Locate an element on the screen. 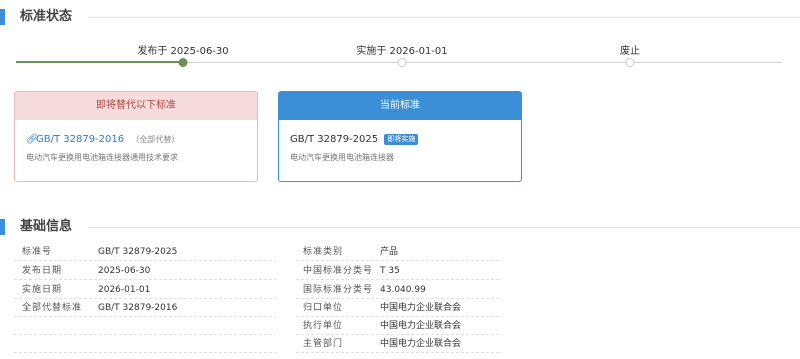 The height and width of the screenshot is (359, 800). info-value: T 35 is located at coordinates (390, 271).